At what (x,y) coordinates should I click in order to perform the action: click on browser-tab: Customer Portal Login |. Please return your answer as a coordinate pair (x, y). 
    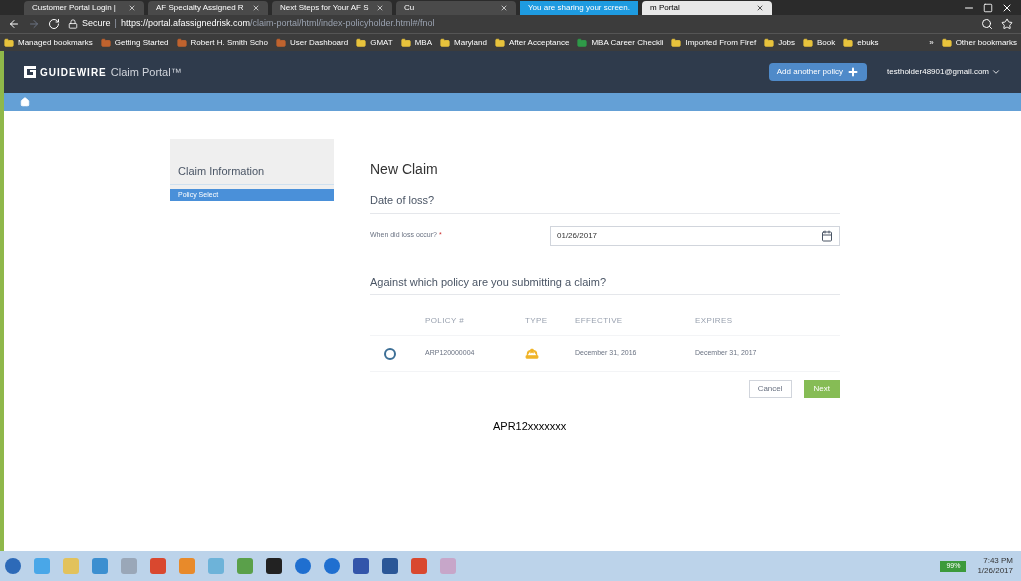
    Looking at the image, I should click on (84, 8).